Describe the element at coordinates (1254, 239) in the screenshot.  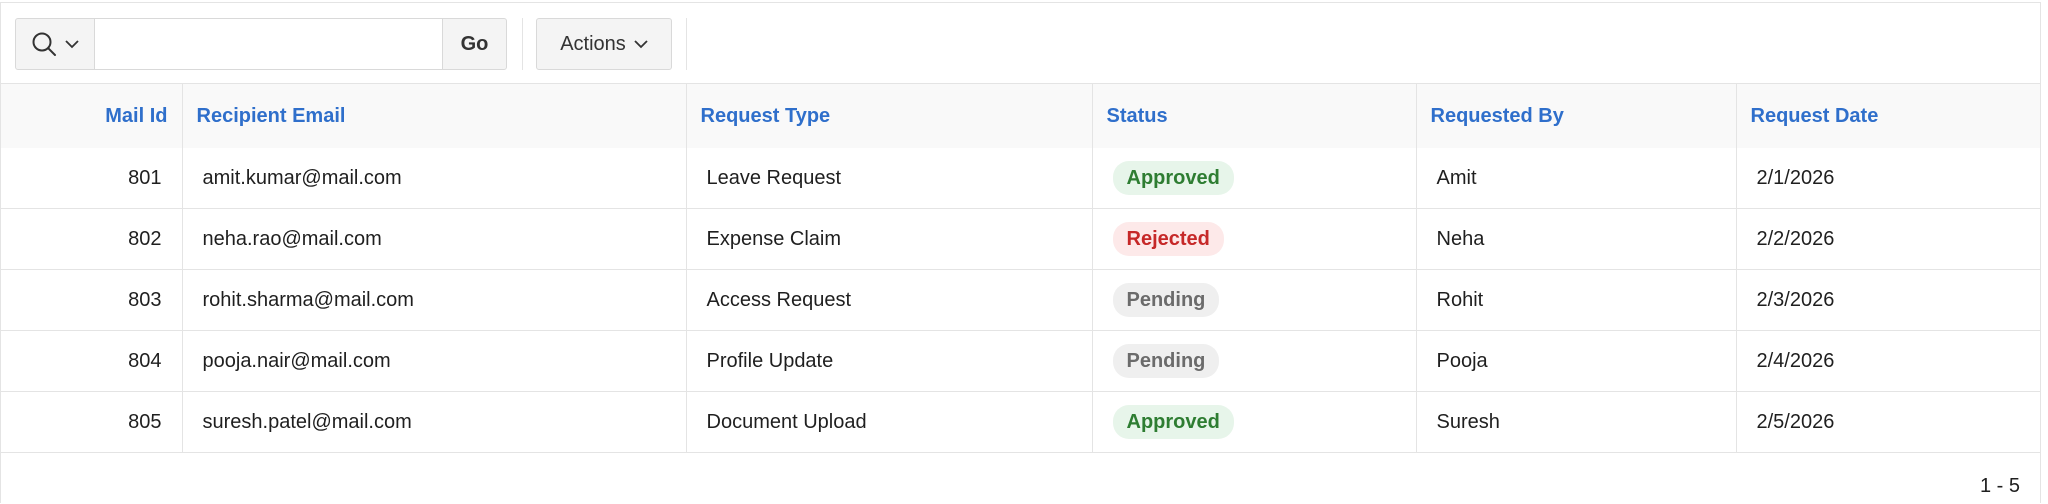
I see `cell-status: Rejected` at that location.